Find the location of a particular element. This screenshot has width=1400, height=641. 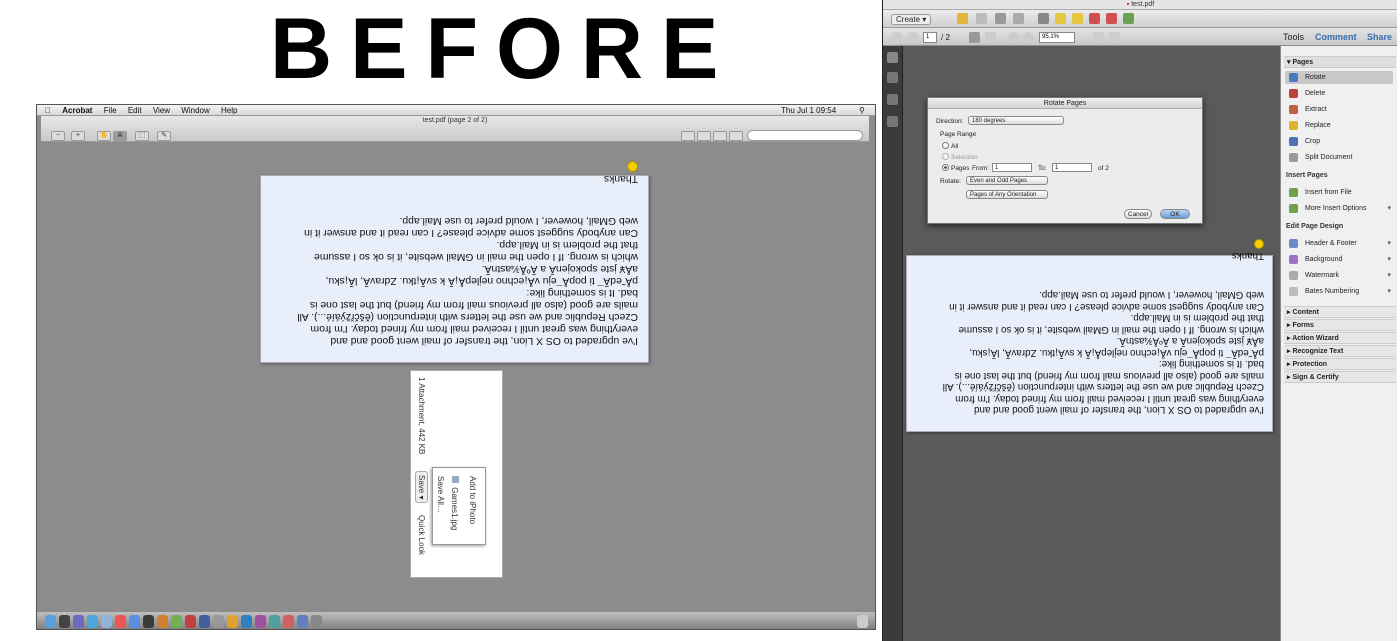

tool-insert-from-file: Insert from File is located at coordinates (1339, 192).